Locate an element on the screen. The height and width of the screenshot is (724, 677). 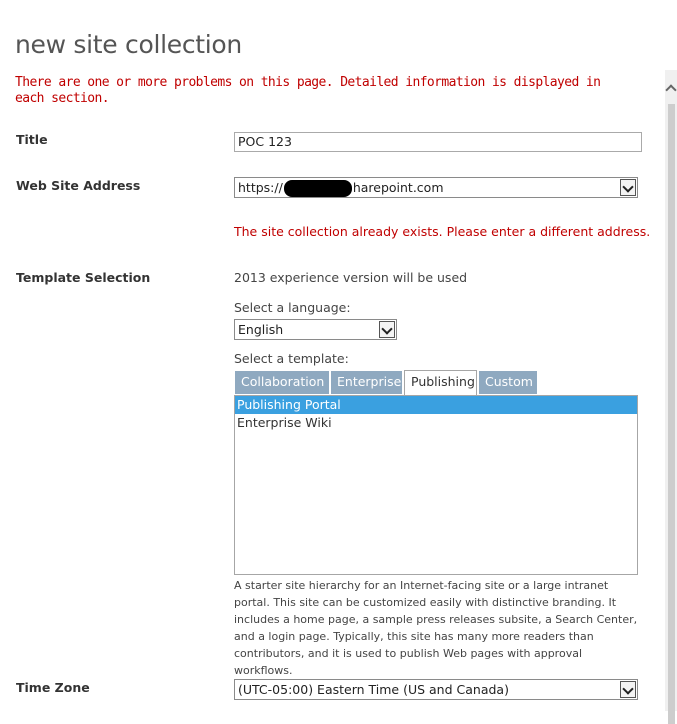
time-zone-value: (UTC-05:00) Eastern Time (US and Canada) is located at coordinates (373, 689).